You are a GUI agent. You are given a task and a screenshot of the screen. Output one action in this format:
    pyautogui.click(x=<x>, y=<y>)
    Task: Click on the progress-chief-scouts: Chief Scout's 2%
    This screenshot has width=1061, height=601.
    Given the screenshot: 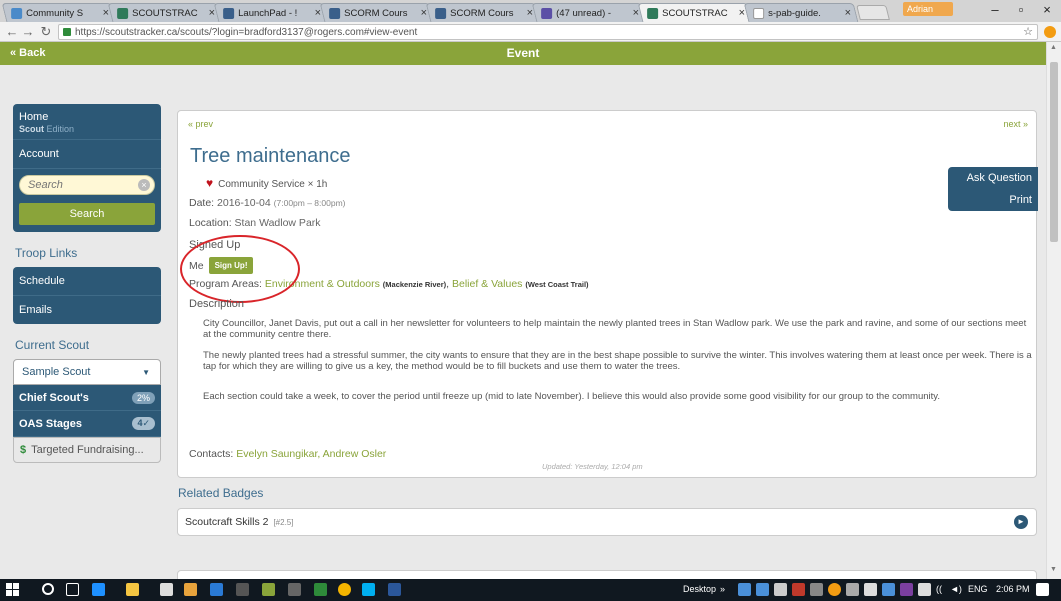 What is the action you would take?
    pyautogui.click(x=87, y=398)
    